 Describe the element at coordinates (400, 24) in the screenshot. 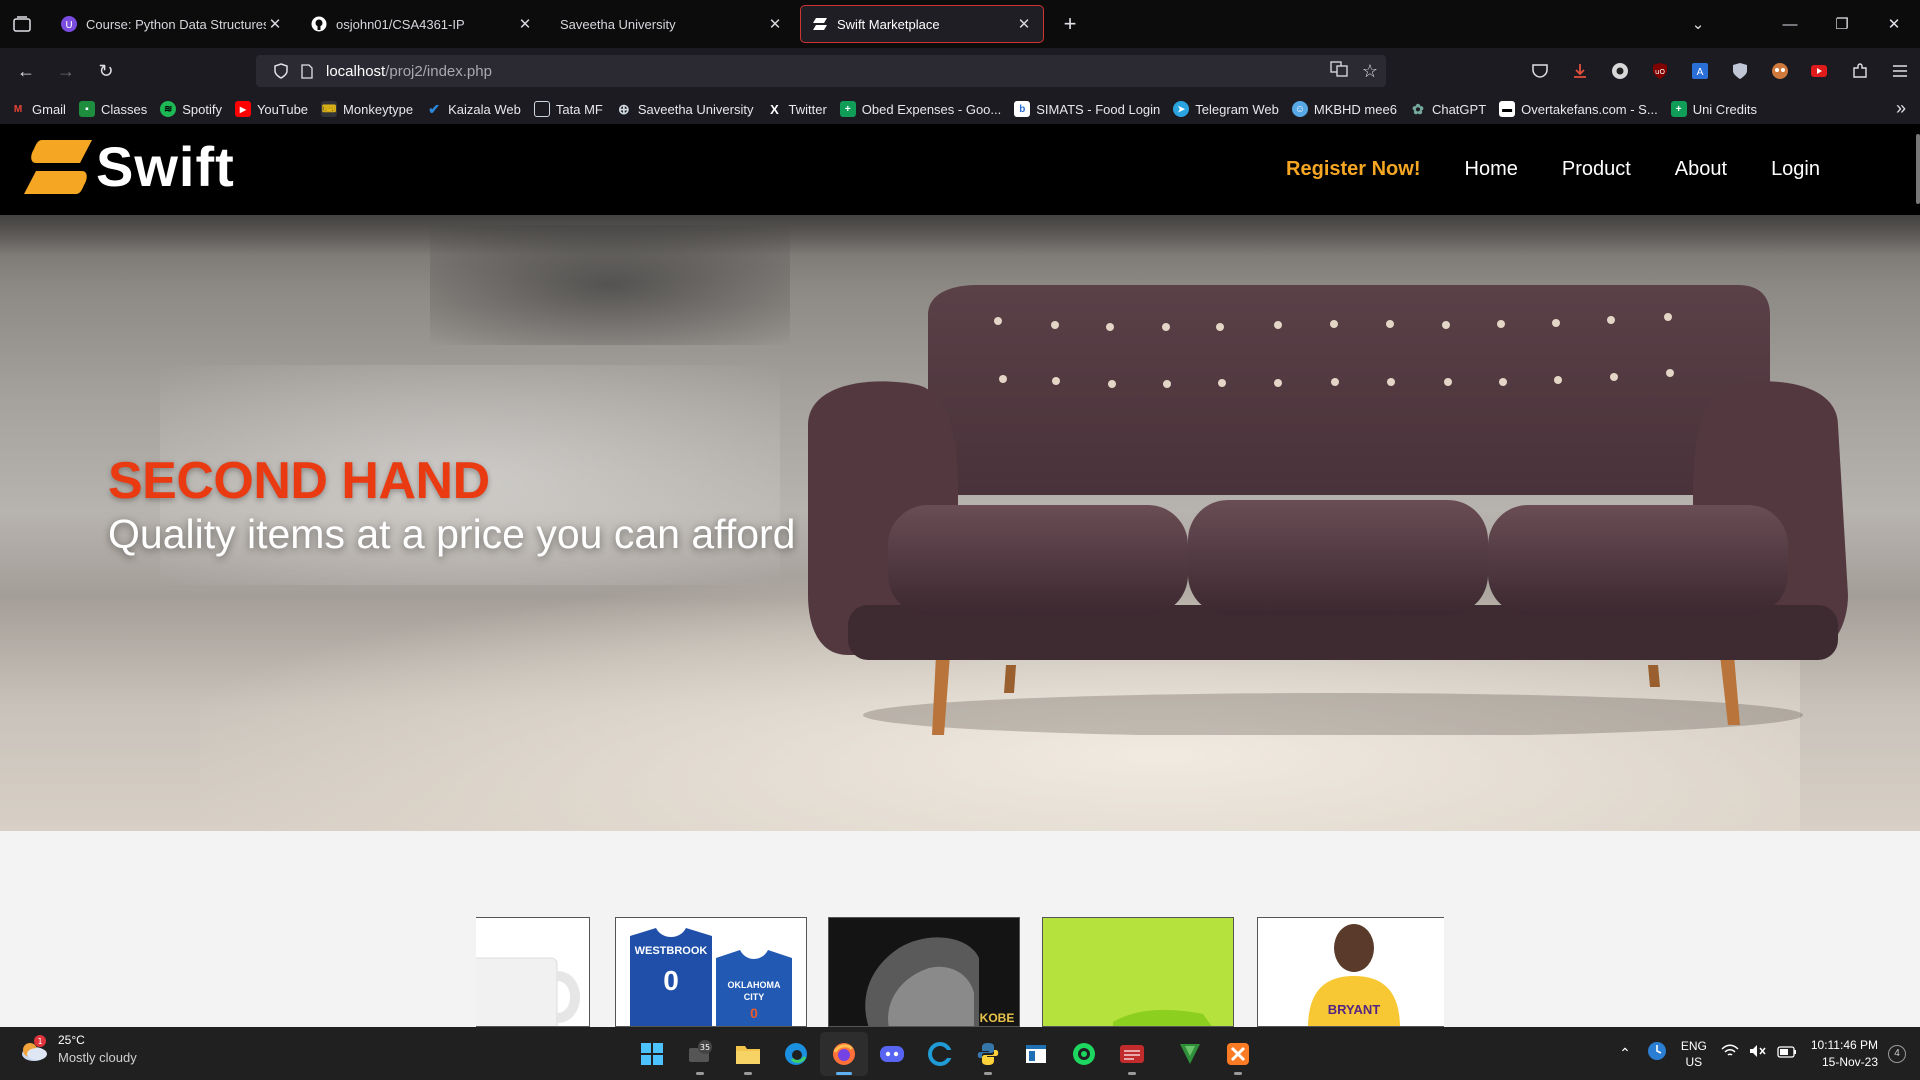

I see `tab-title: osjohn01/CSA4361-IP` at that location.